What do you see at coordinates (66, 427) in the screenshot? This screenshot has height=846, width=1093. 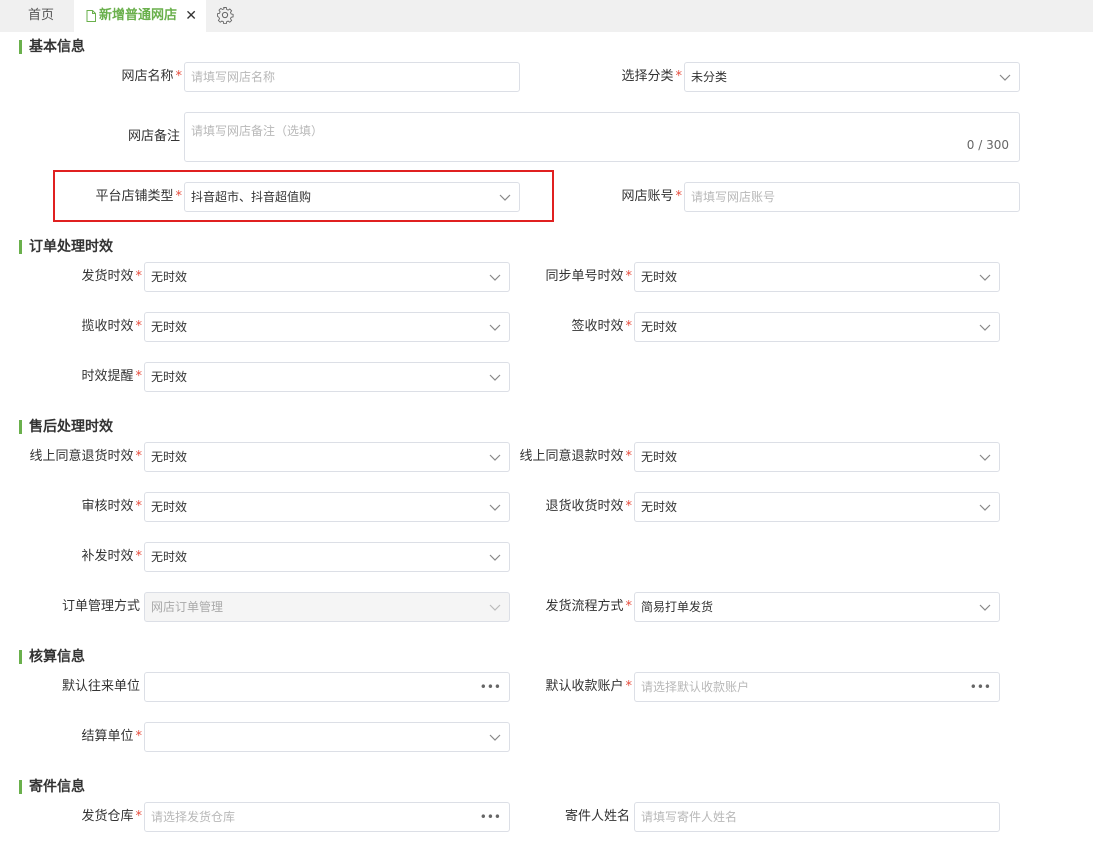 I see `section-aftersale-timeliness: 售后处理时效` at bounding box center [66, 427].